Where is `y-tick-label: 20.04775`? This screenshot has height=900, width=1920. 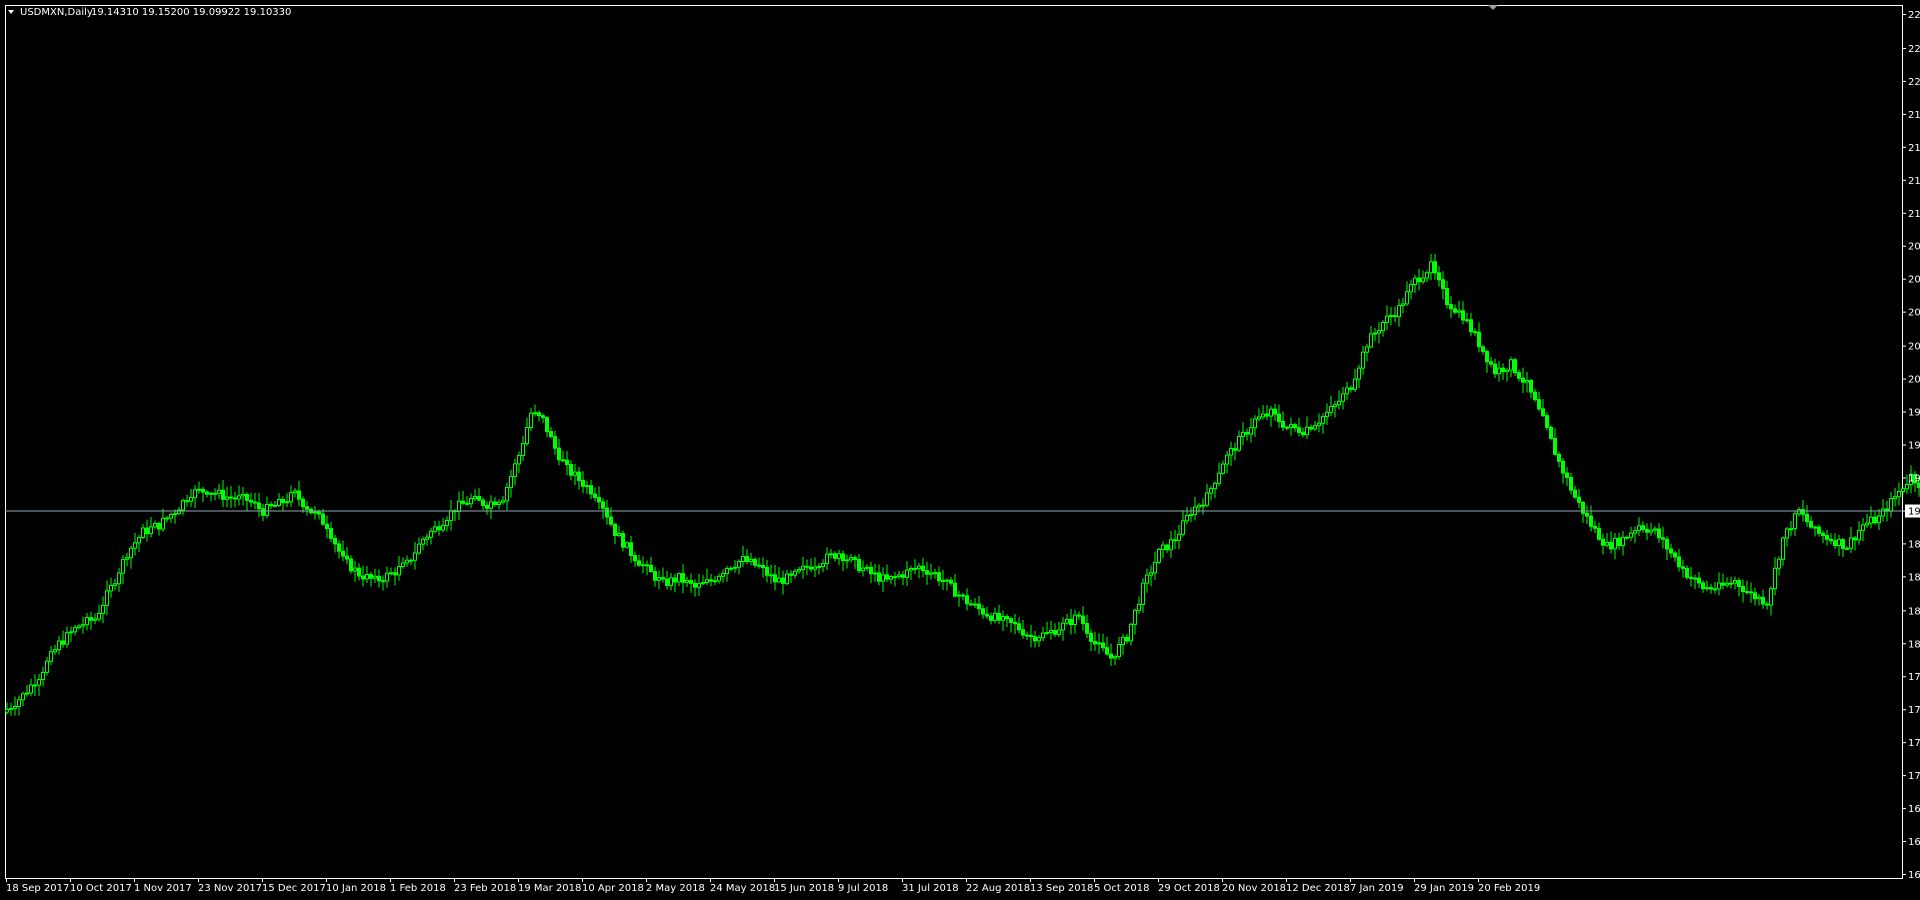 y-tick-label: 20.04775 is located at coordinates (1914, 380).